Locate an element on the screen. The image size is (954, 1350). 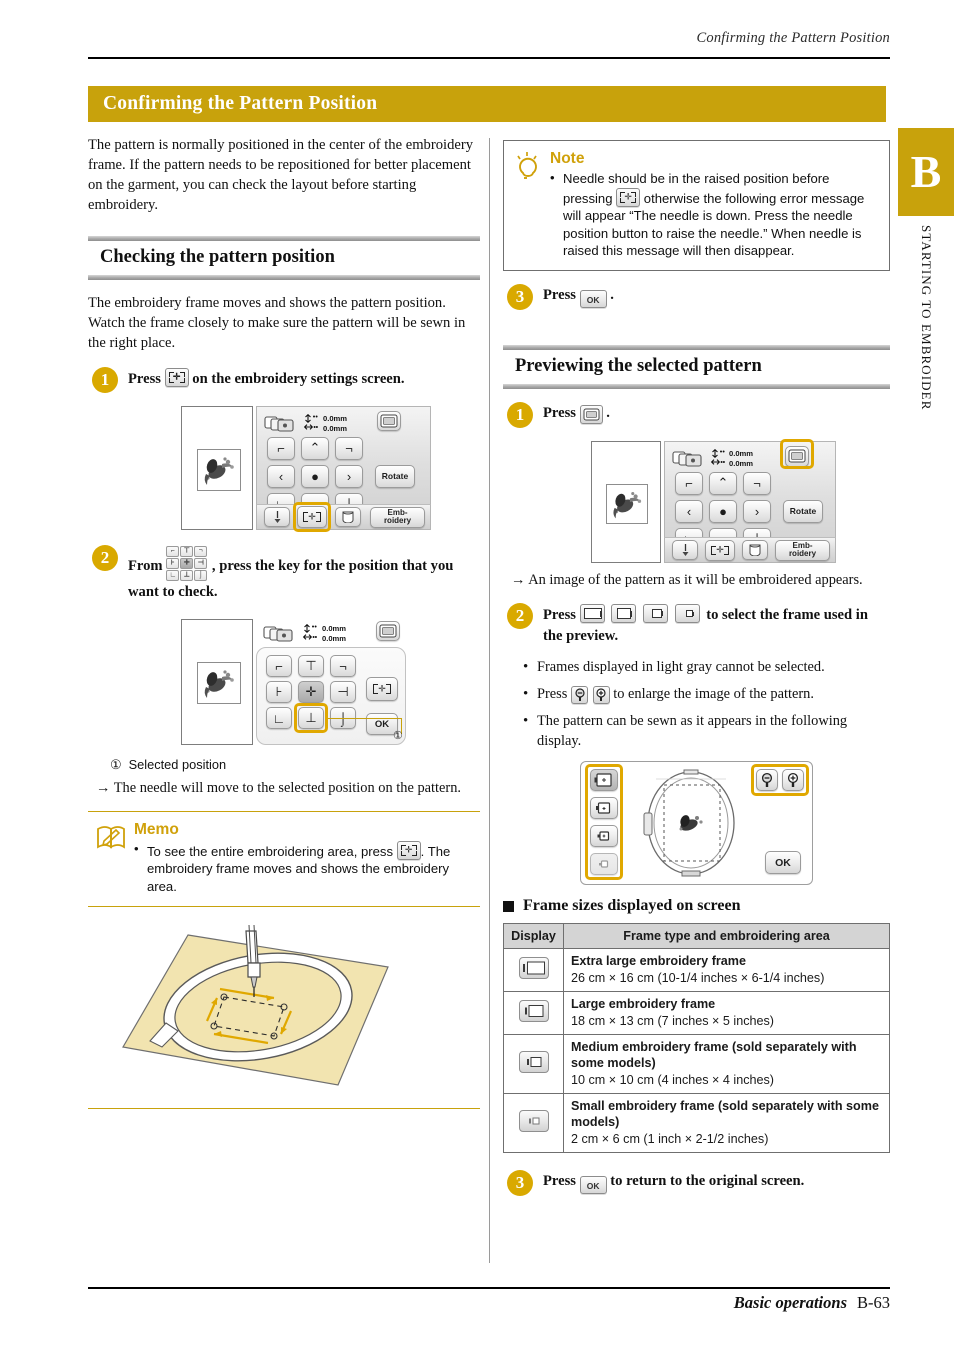
position-top-left-key: ⌐ is located at coordinates (279, 666).